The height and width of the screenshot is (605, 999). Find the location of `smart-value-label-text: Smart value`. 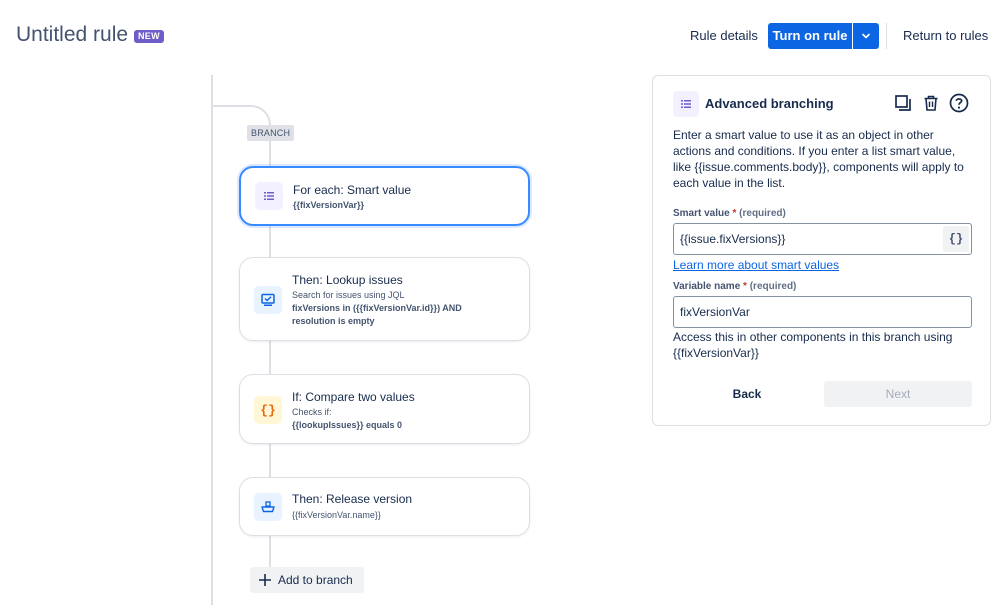

smart-value-label-text: Smart value is located at coordinates (701, 213).